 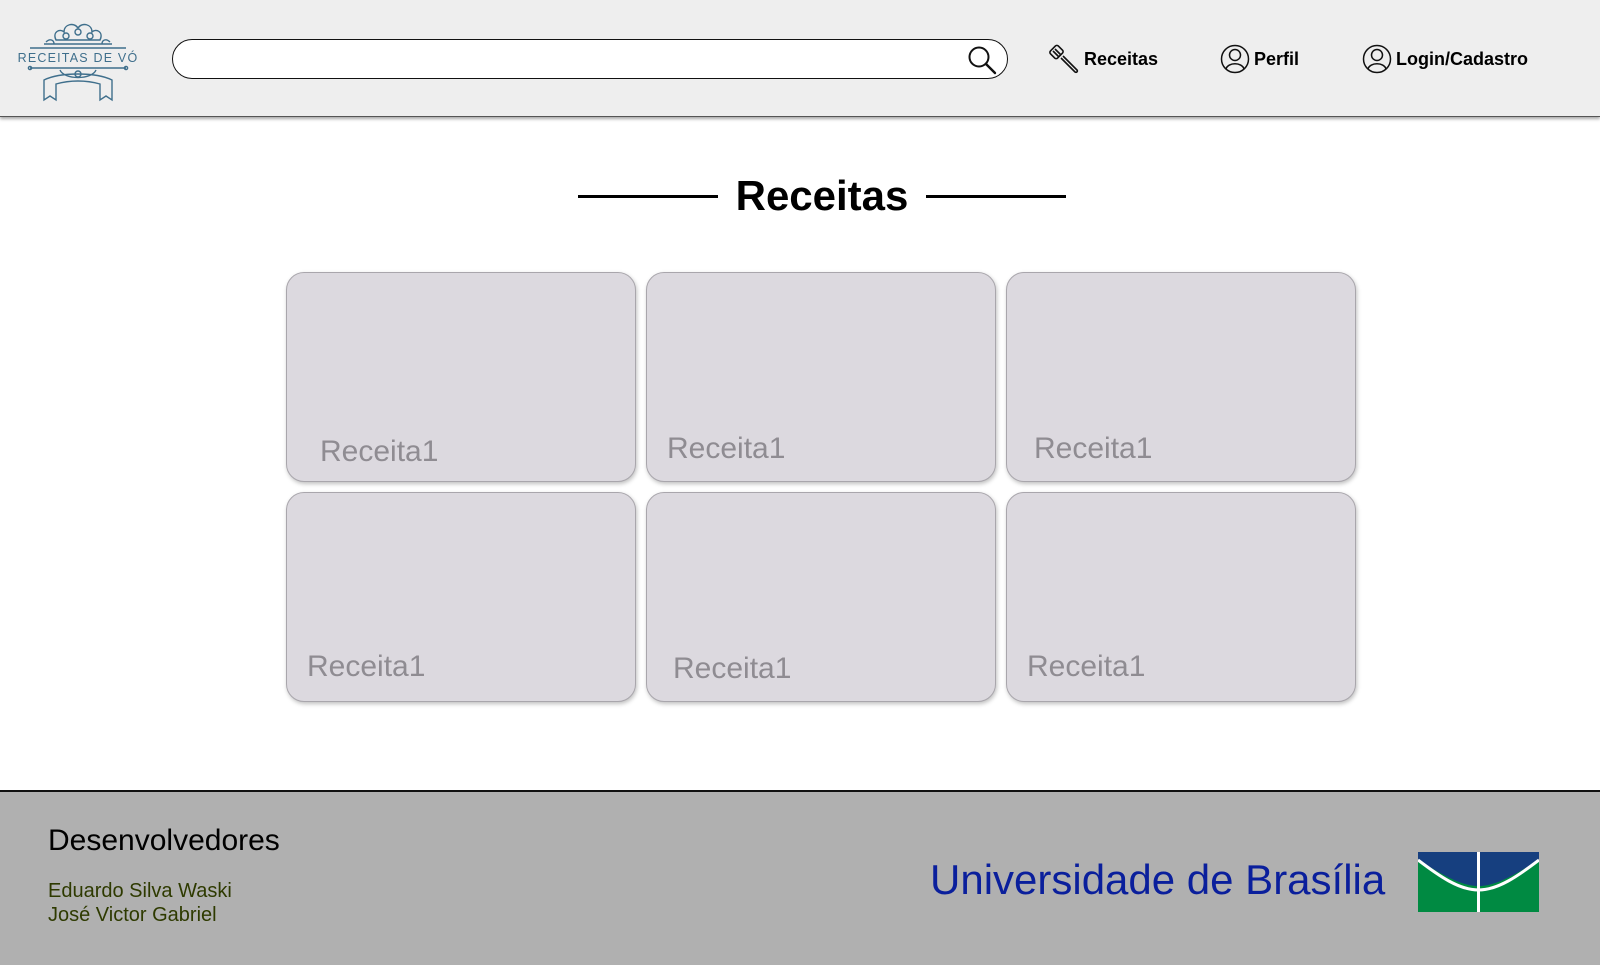 What do you see at coordinates (1064, 59) in the screenshot?
I see `spatula-icon` at bounding box center [1064, 59].